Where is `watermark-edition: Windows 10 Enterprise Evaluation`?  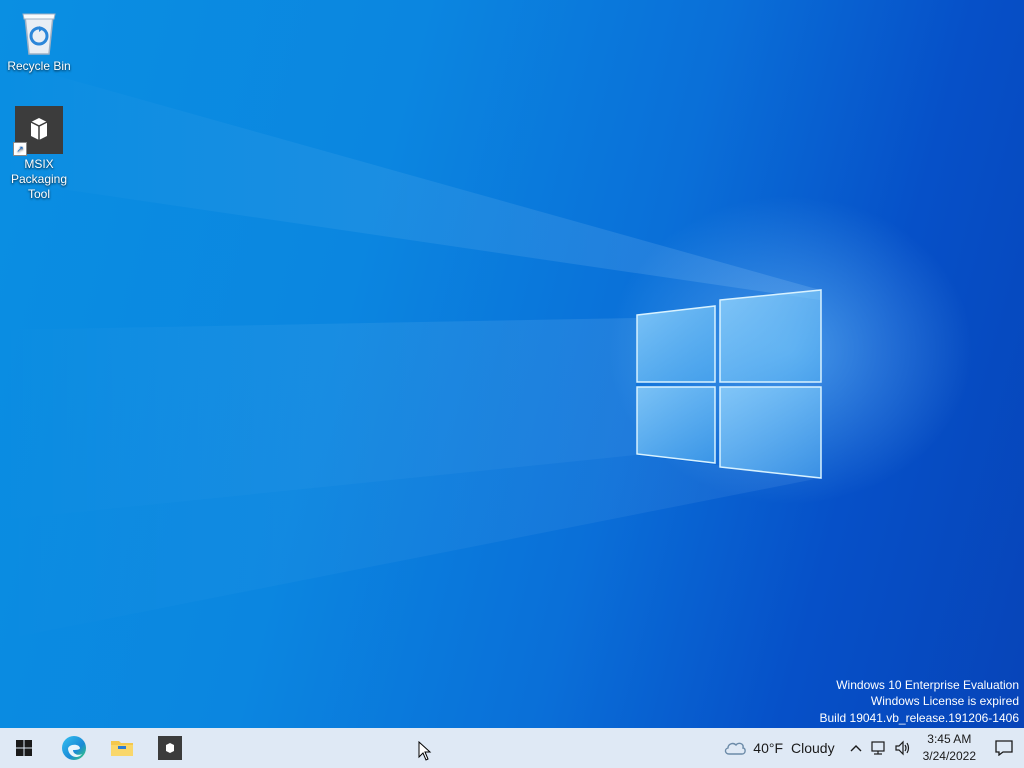
watermark-edition: Windows 10 Enterprise Evaluation is located at coordinates (927, 684).